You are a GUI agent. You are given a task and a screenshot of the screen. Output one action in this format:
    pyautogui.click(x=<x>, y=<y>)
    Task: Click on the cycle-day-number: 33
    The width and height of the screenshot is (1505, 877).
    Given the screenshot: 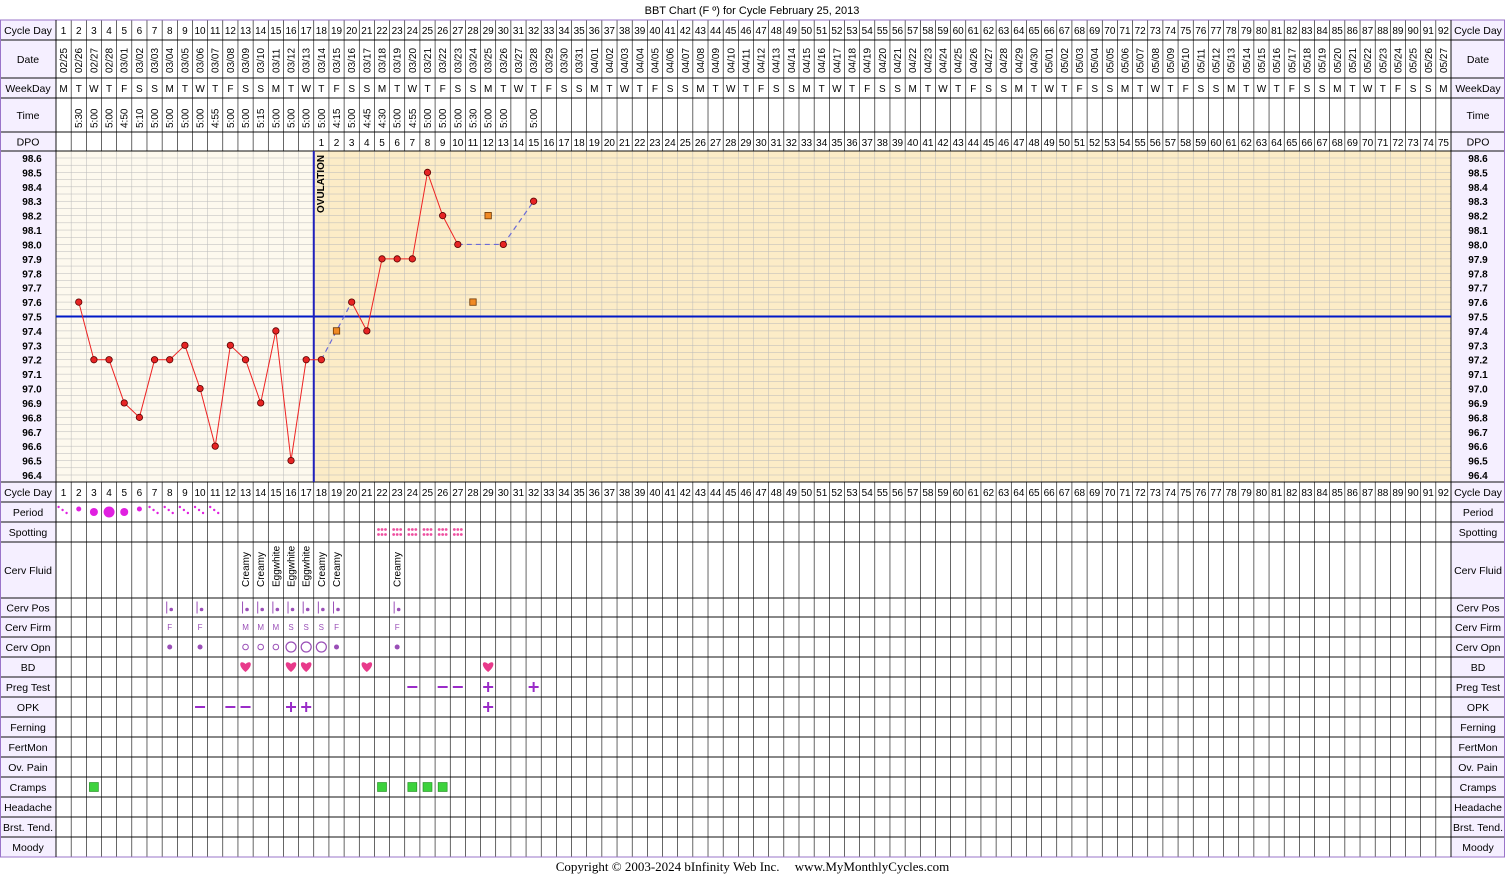 What is the action you would take?
    pyautogui.click(x=549, y=493)
    